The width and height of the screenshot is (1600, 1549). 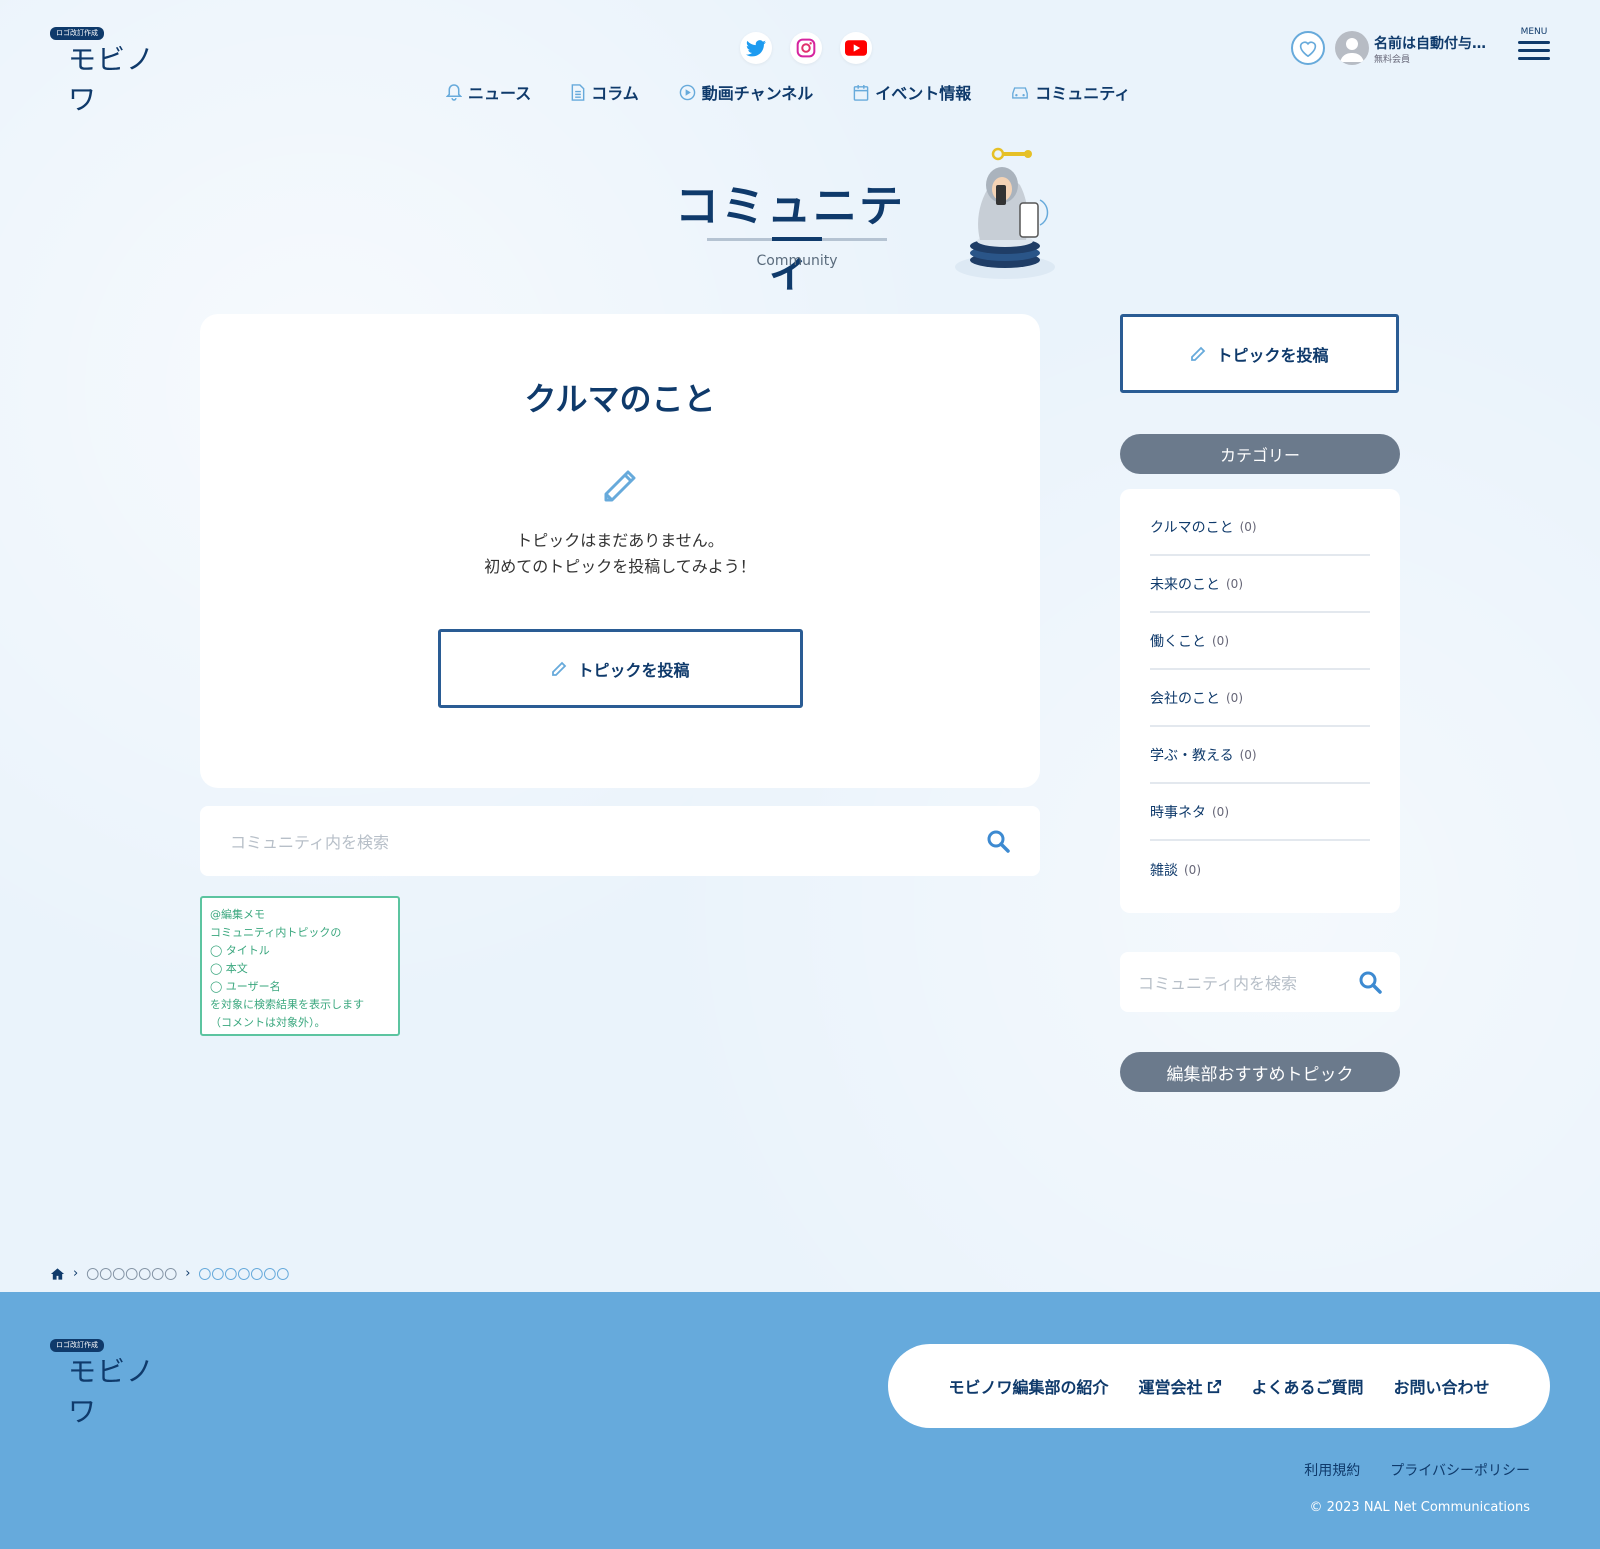 What do you see at coordinates (1214, 1386) in the screenshot?
I see `external-link-icon` at bounding box center [1214, 1386].